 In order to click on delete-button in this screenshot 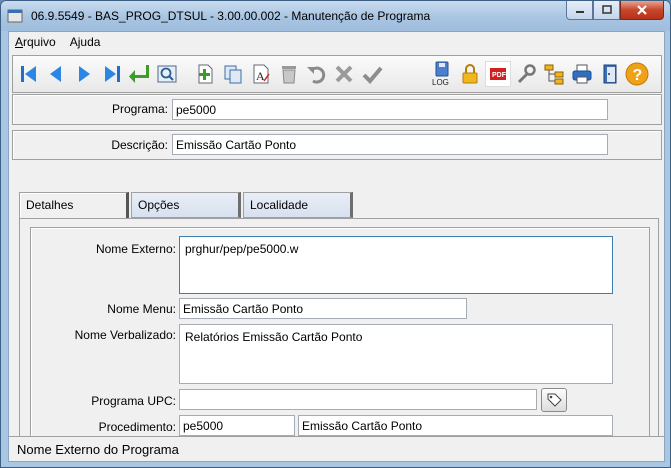, I will do `click(289, 74)`.